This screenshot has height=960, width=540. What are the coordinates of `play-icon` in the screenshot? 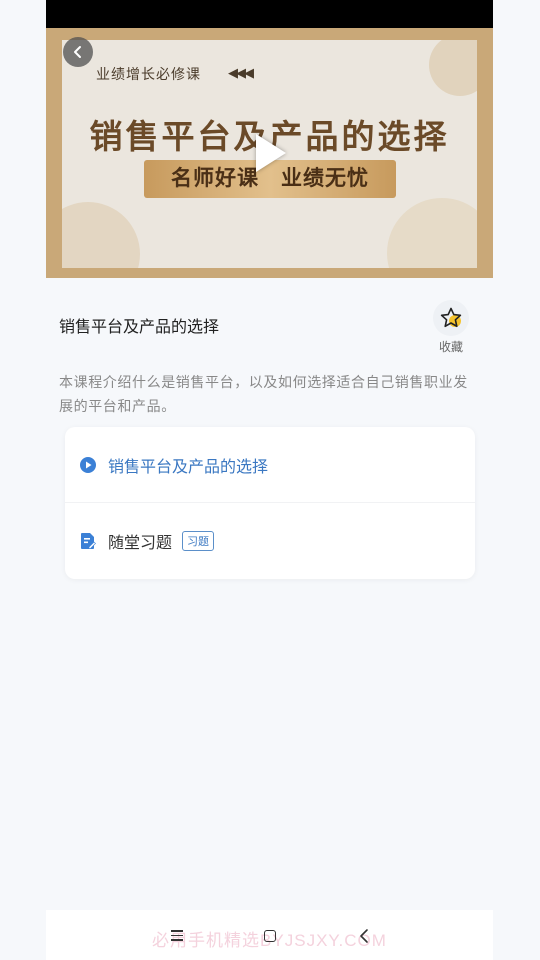 It's located at (271, 153).